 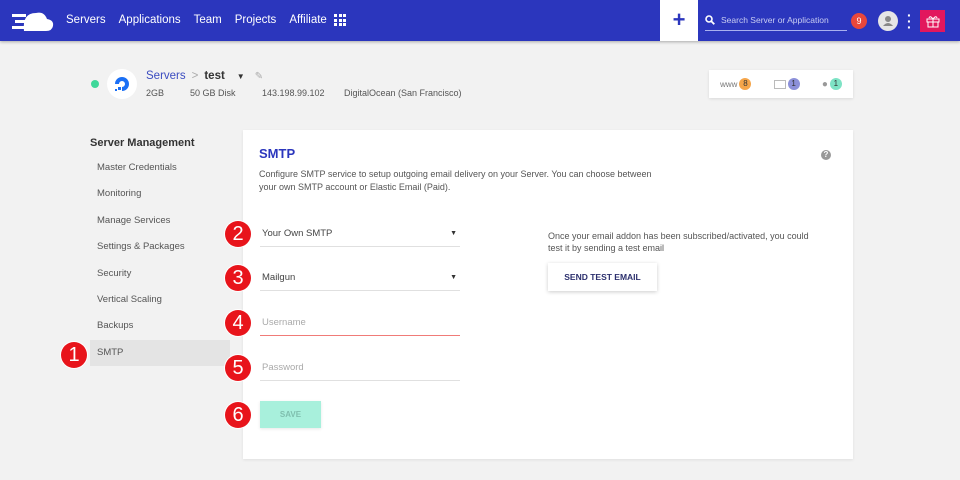 I want to click on sidebar-item-manage-services: Manage Services, so click(x=160, y=221).